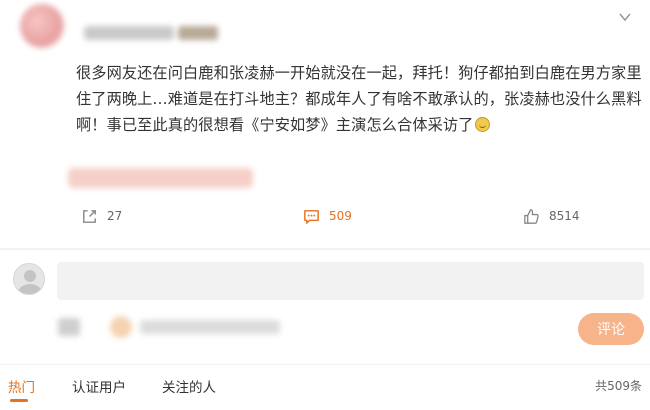  Describe the element at coordinates (129, 33) in the screenshot. I see `author-name-blurred` at that location.